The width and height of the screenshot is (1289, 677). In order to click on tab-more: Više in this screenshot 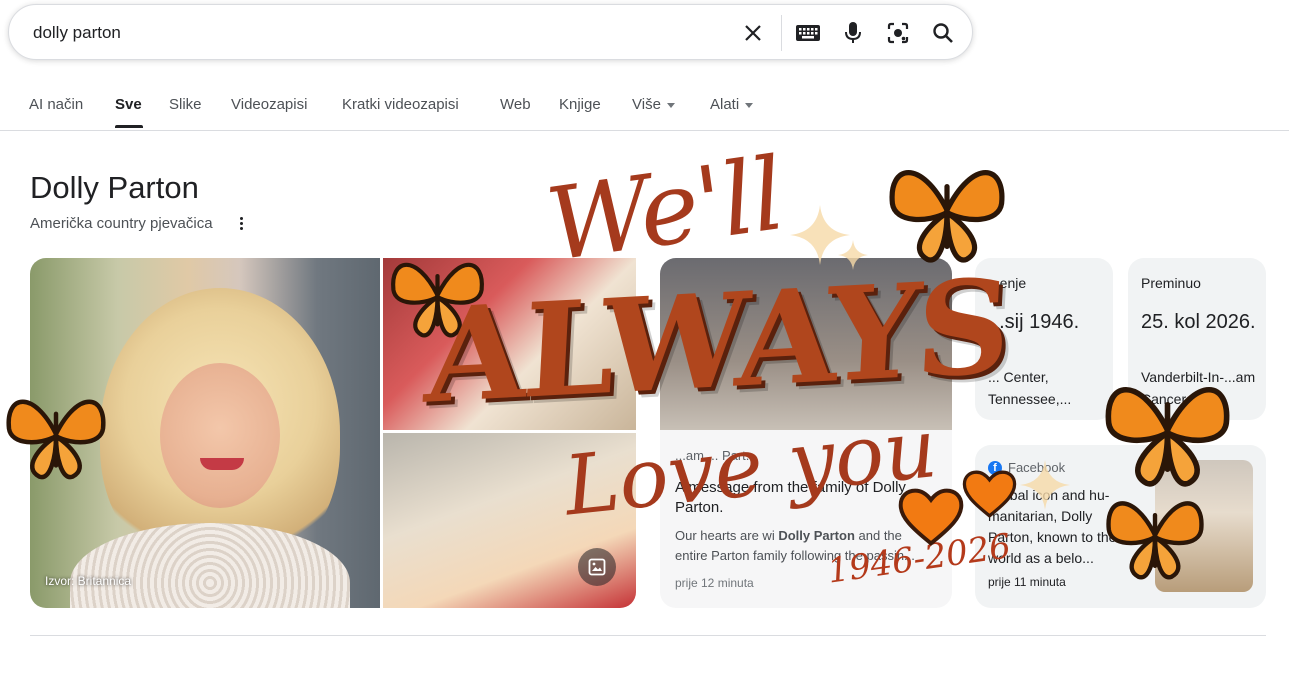, I will do `click(653, 104)`.